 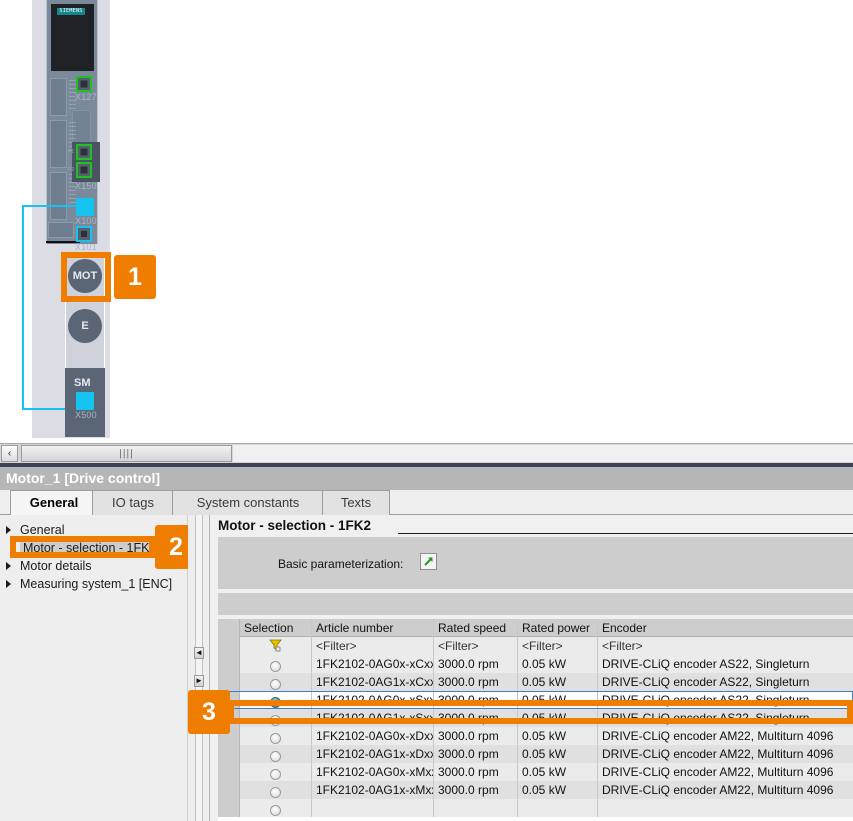 What do you see at coordinates (84, 152) in the screenshot?
I see `port-x150-p1` at bounding box center [84, 152].